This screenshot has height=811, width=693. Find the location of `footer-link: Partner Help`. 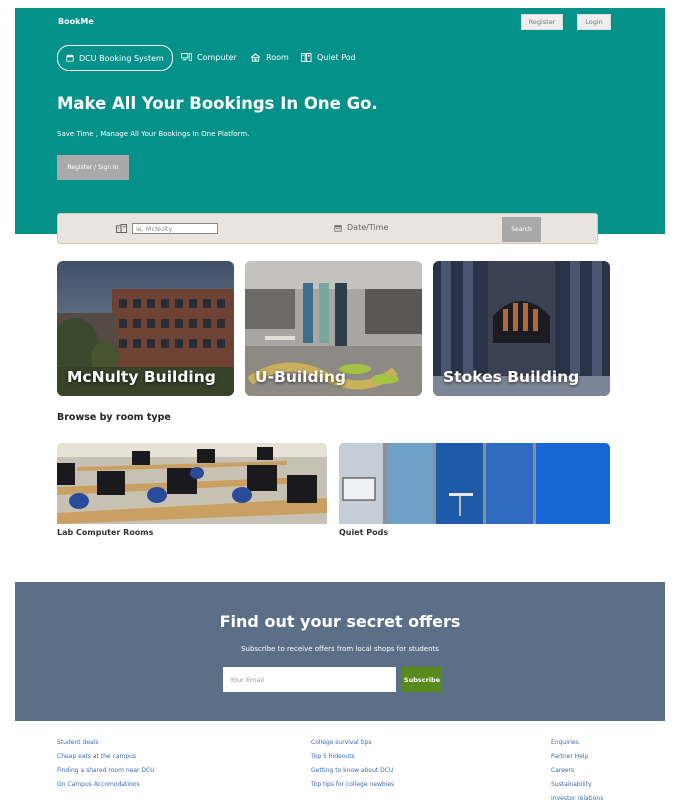

footer-link: Partner Help is located at coordinates (577, 757).